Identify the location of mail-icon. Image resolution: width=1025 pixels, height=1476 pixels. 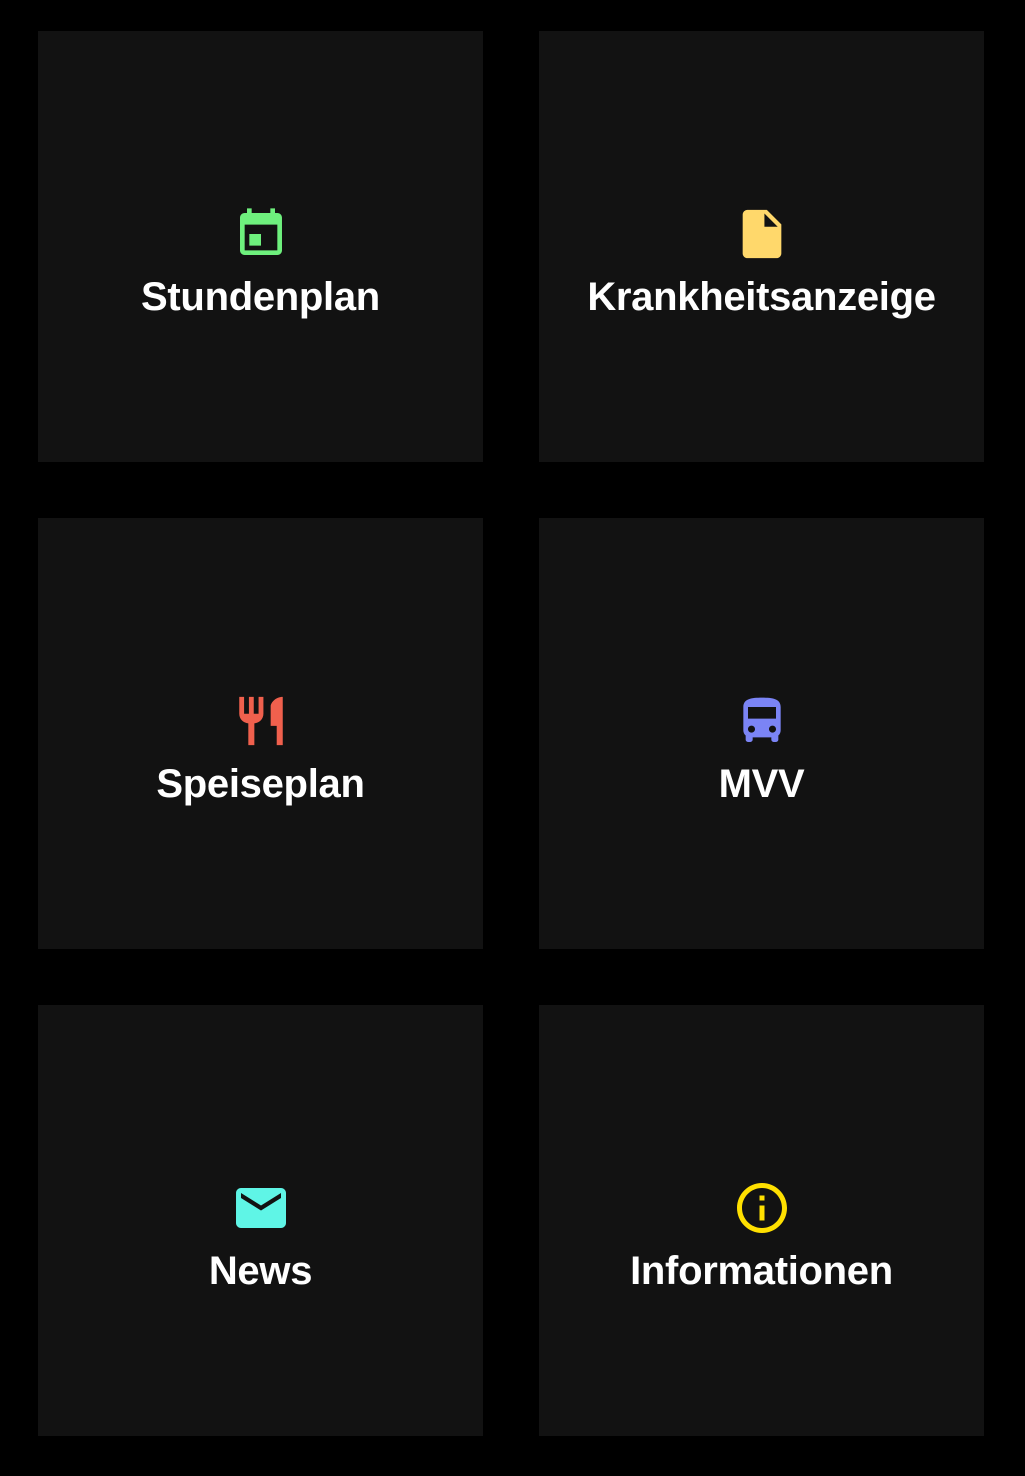
(261, 1208).